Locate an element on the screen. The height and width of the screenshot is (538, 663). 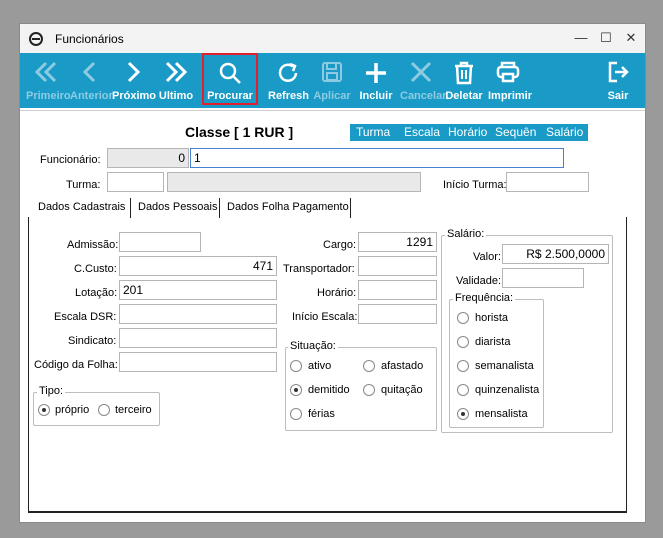
tipo-proprio-radio is located at coordinates (44, 410).